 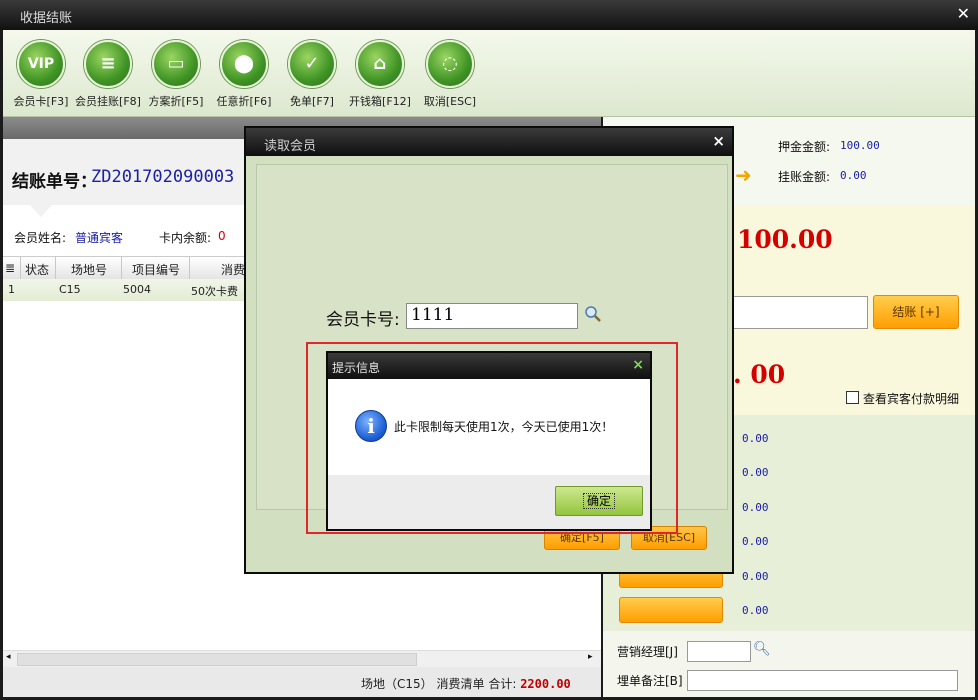 What do you see at coordinates (755, 438) in the screenshot?
I see `payment-value-1: 0.00` at bounding box center [755, 438].